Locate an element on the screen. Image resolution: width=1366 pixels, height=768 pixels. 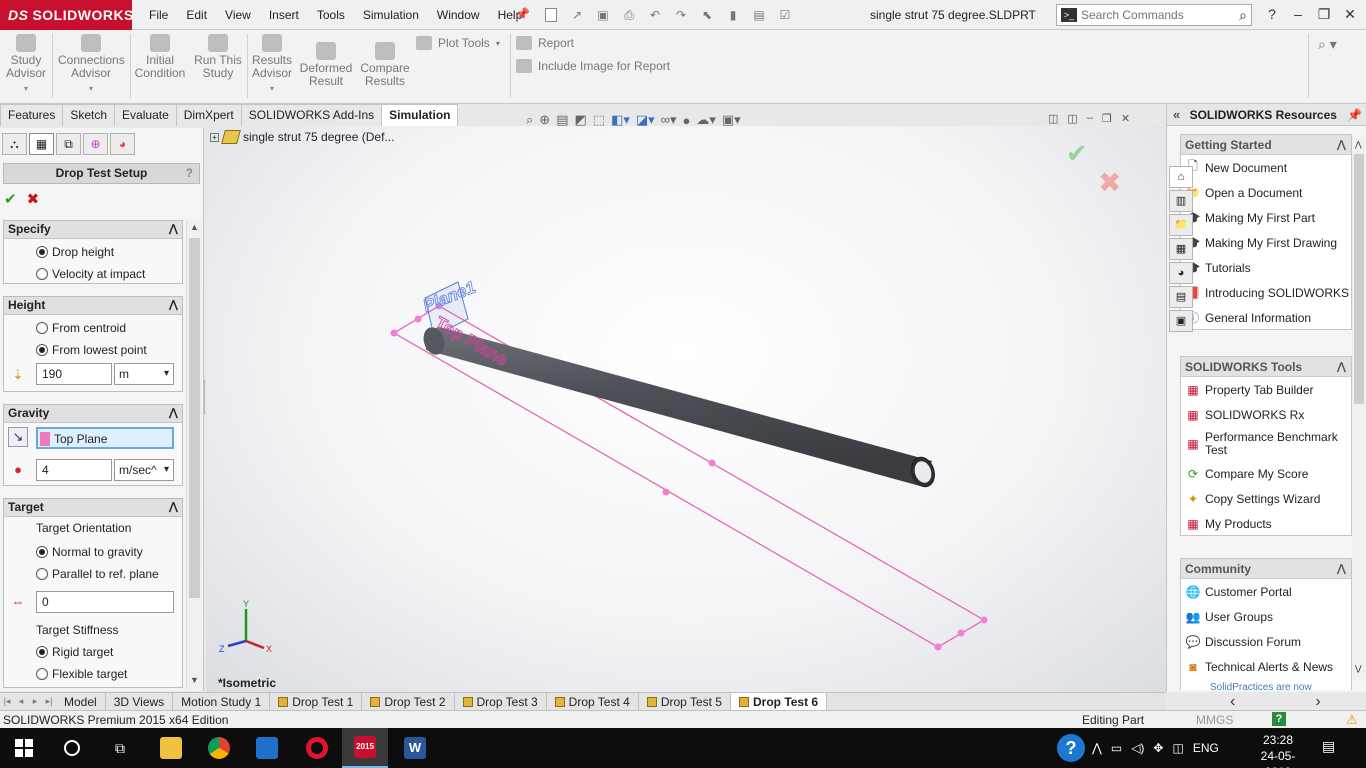
battery-icon: ▭ is located at coordinates (1116, 748).